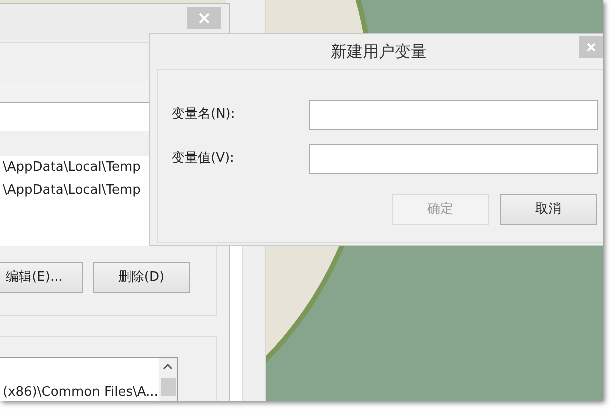 Image resolution: width=611 pixels, height=411 pixels. I want to click on button: 取消, so click(548, 209).